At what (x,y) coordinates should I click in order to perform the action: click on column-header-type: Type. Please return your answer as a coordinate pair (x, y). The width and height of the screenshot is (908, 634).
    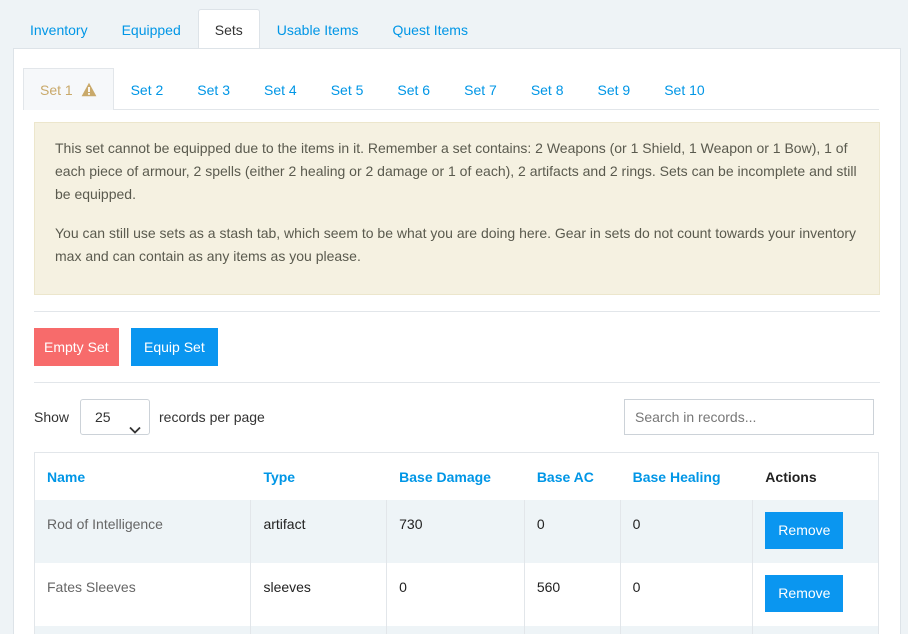
    Looking at the image, I should click on (319, 476).